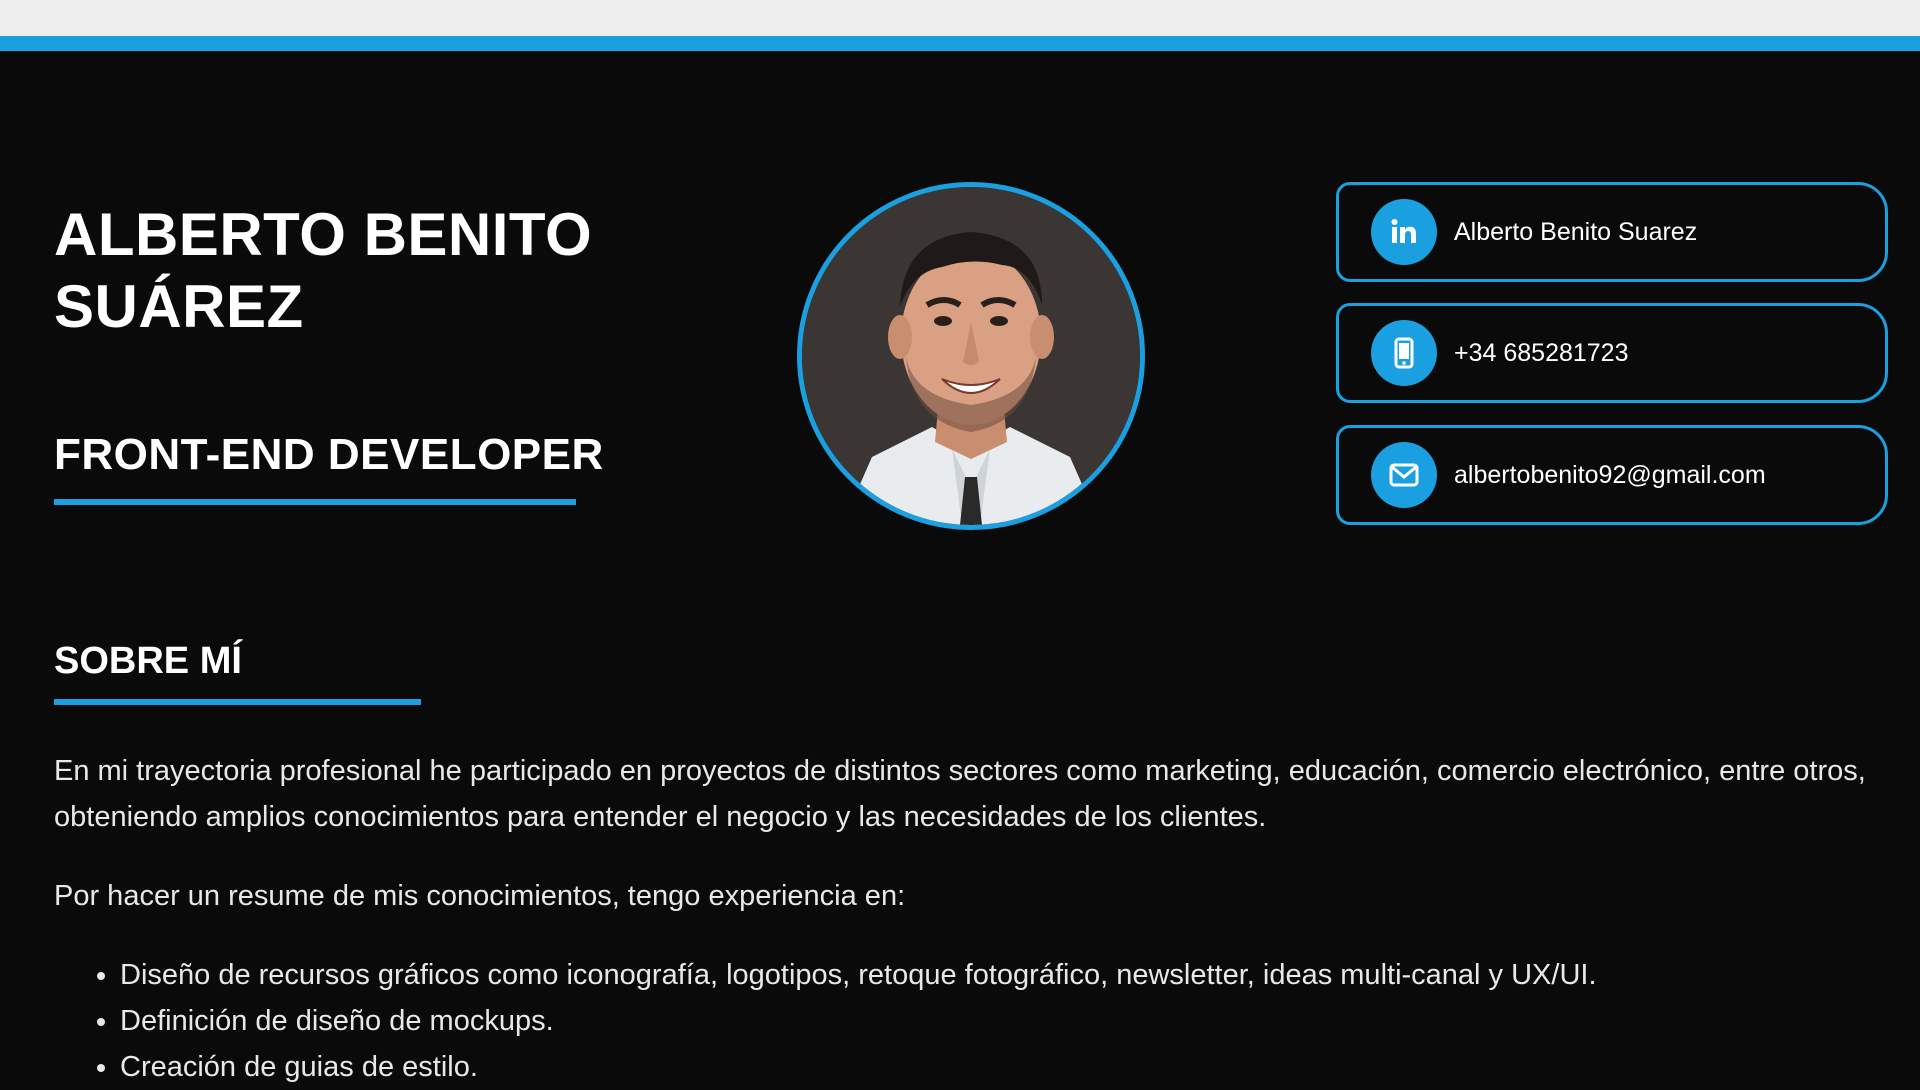 This screenshot has width=1920, height=1090. I want to click on profile-name: ALBERTO BENITO SUÁREZ, so click(364, 271).